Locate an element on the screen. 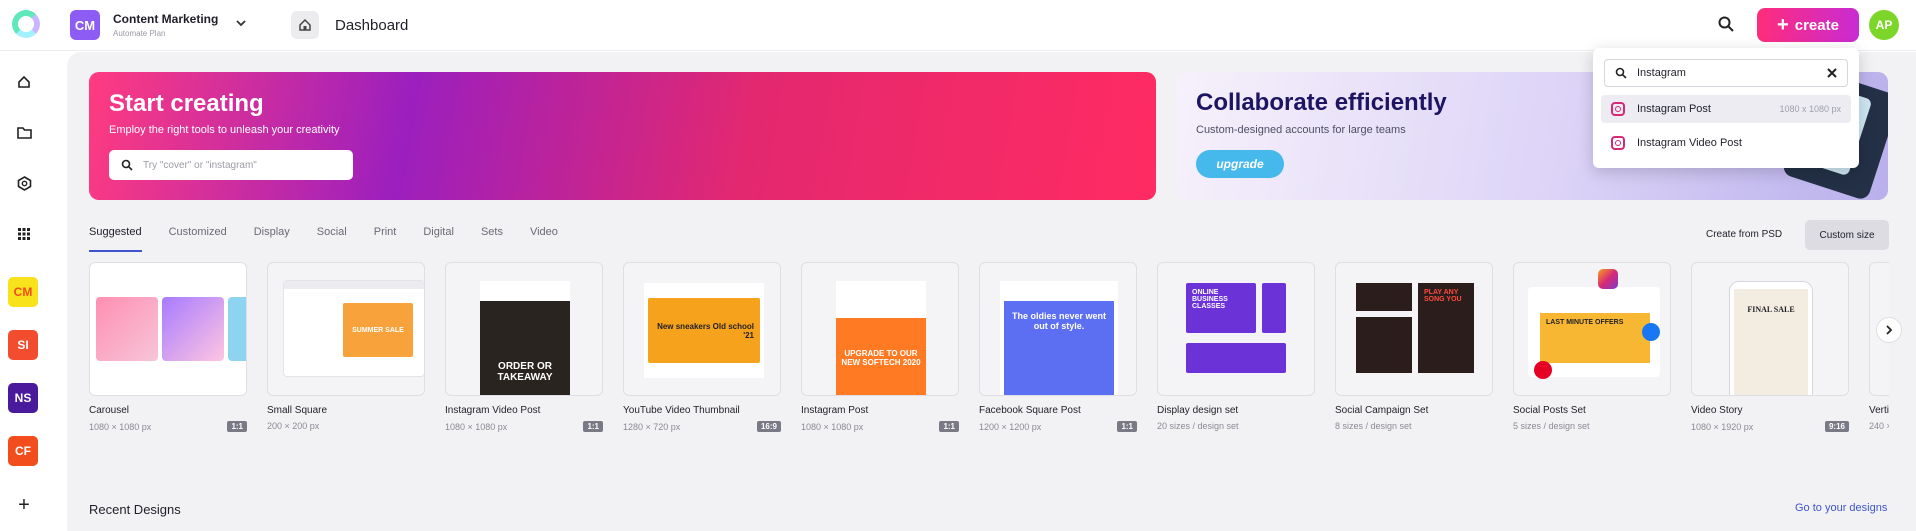  plus-icon: + is located at coordinates (1783, 25).